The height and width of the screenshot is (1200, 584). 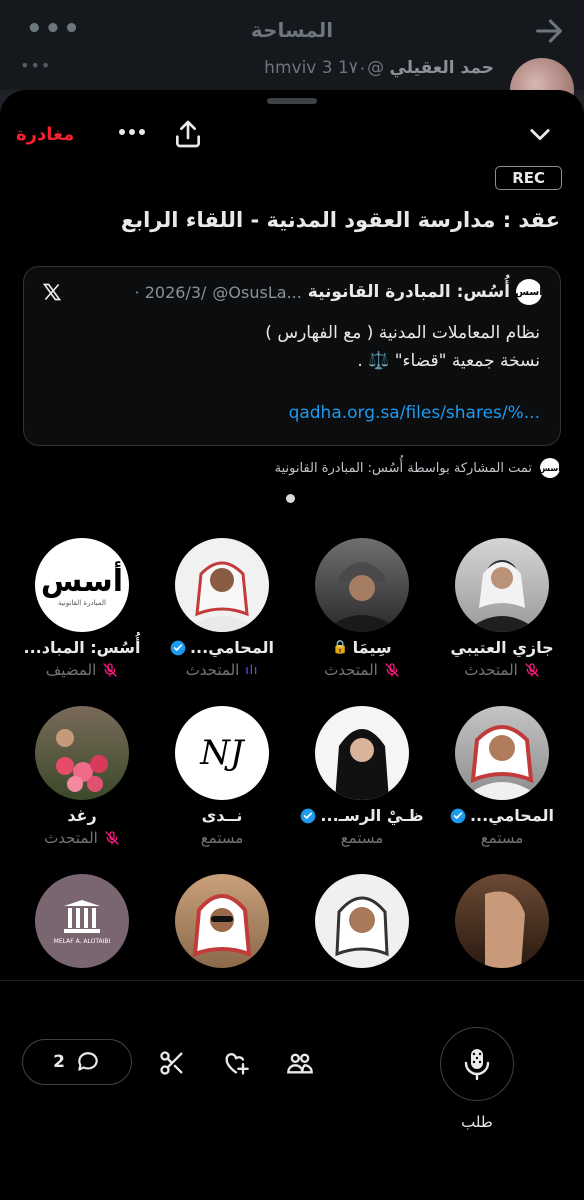 I want to click on participant-role-row: ılı المتحدث, so click(x=222, y=670).